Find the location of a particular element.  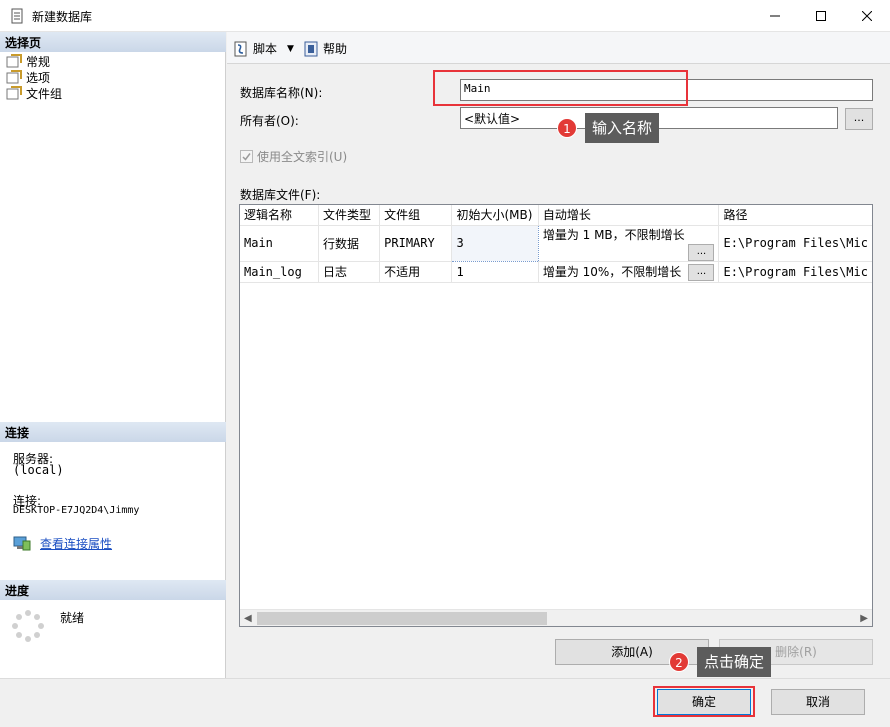

annotation-badge-1: 1 is located at coordinates (567, 128).